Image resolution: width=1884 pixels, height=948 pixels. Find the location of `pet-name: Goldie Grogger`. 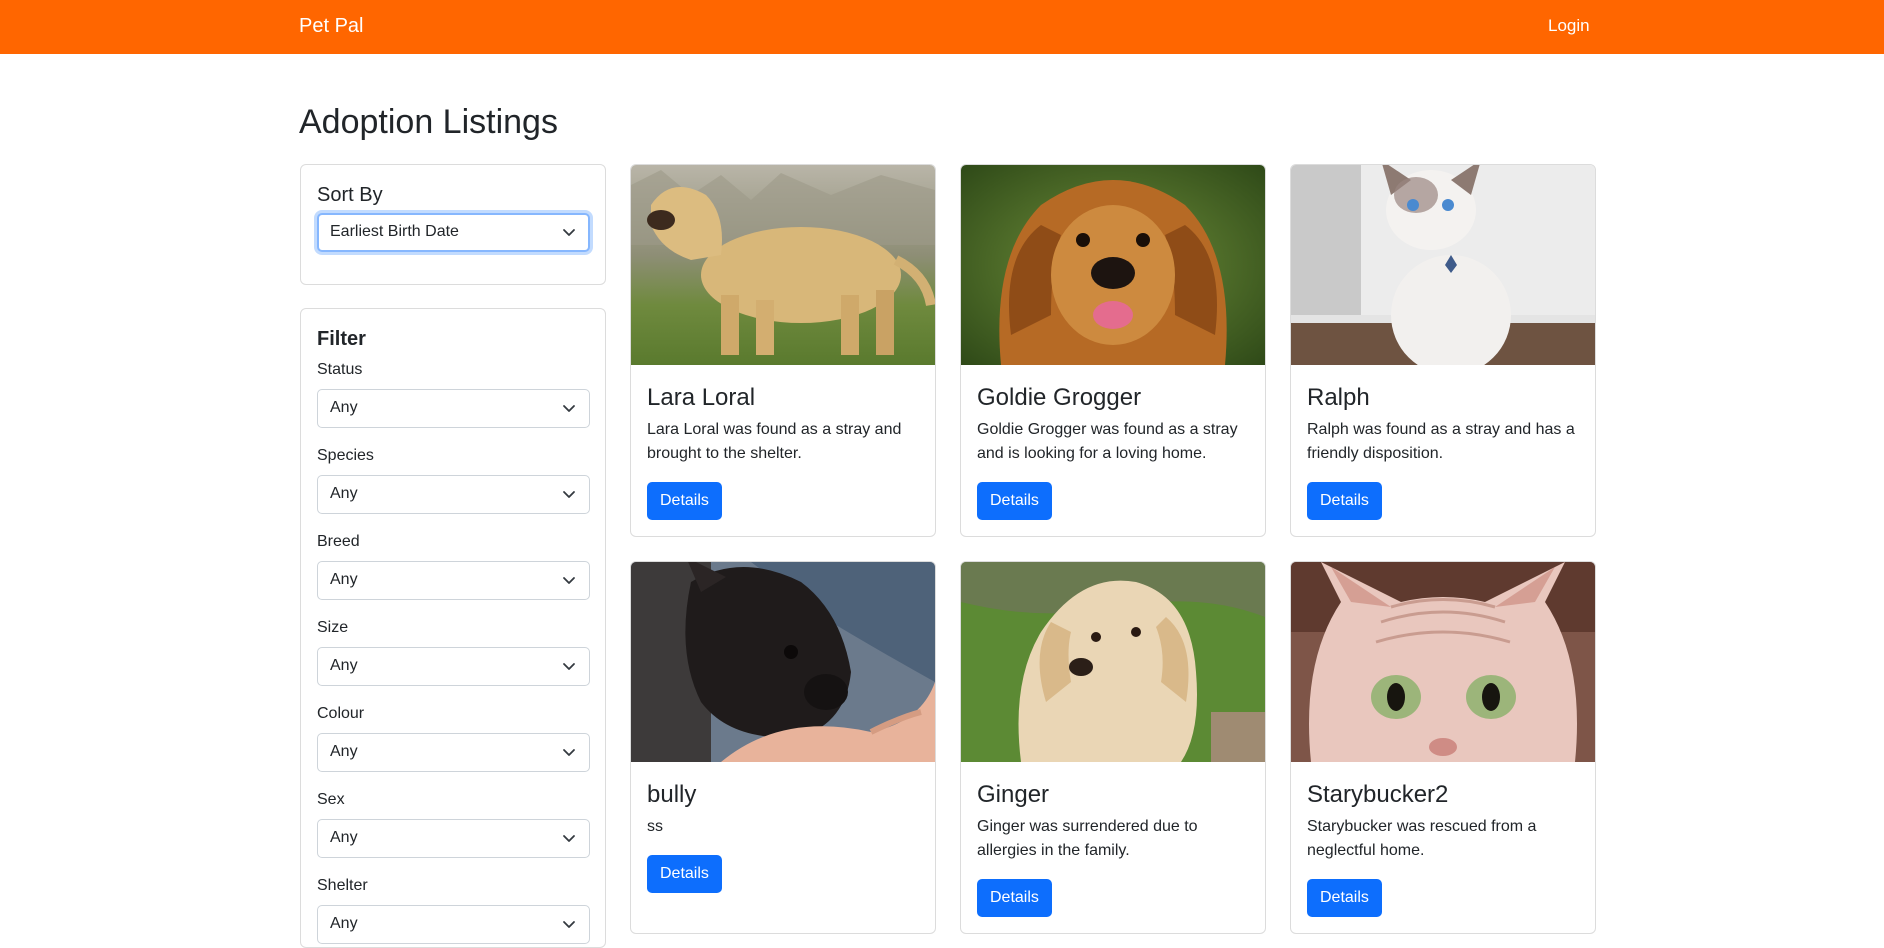

pet-name: Goldie Grogger is located at coordinates (1059, 397).